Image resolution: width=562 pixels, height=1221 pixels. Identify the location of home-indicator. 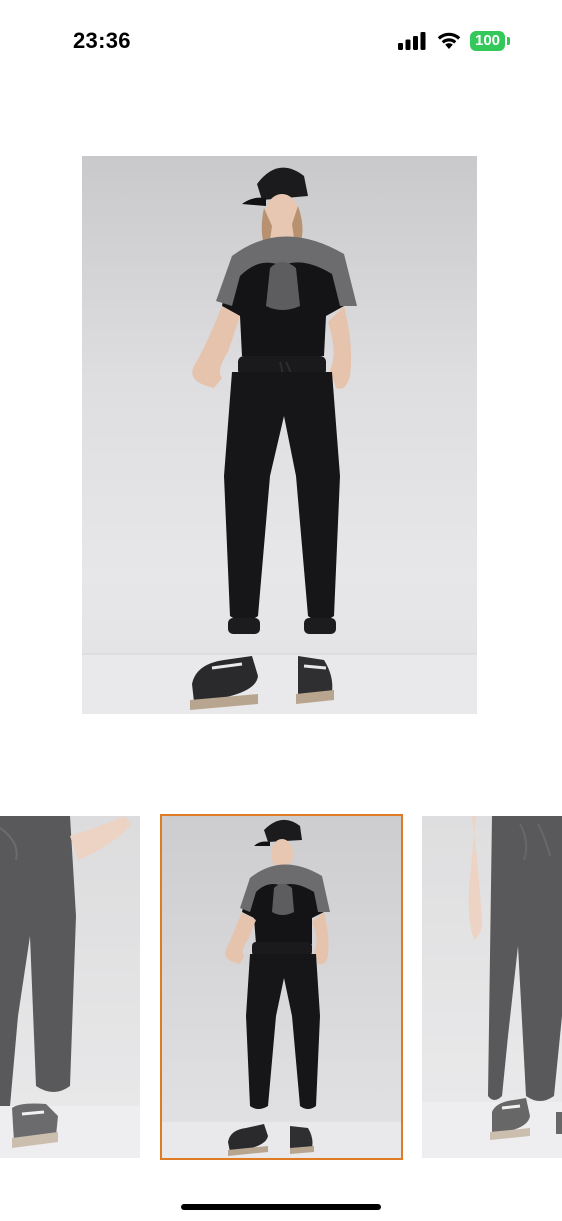
(281, 1207).